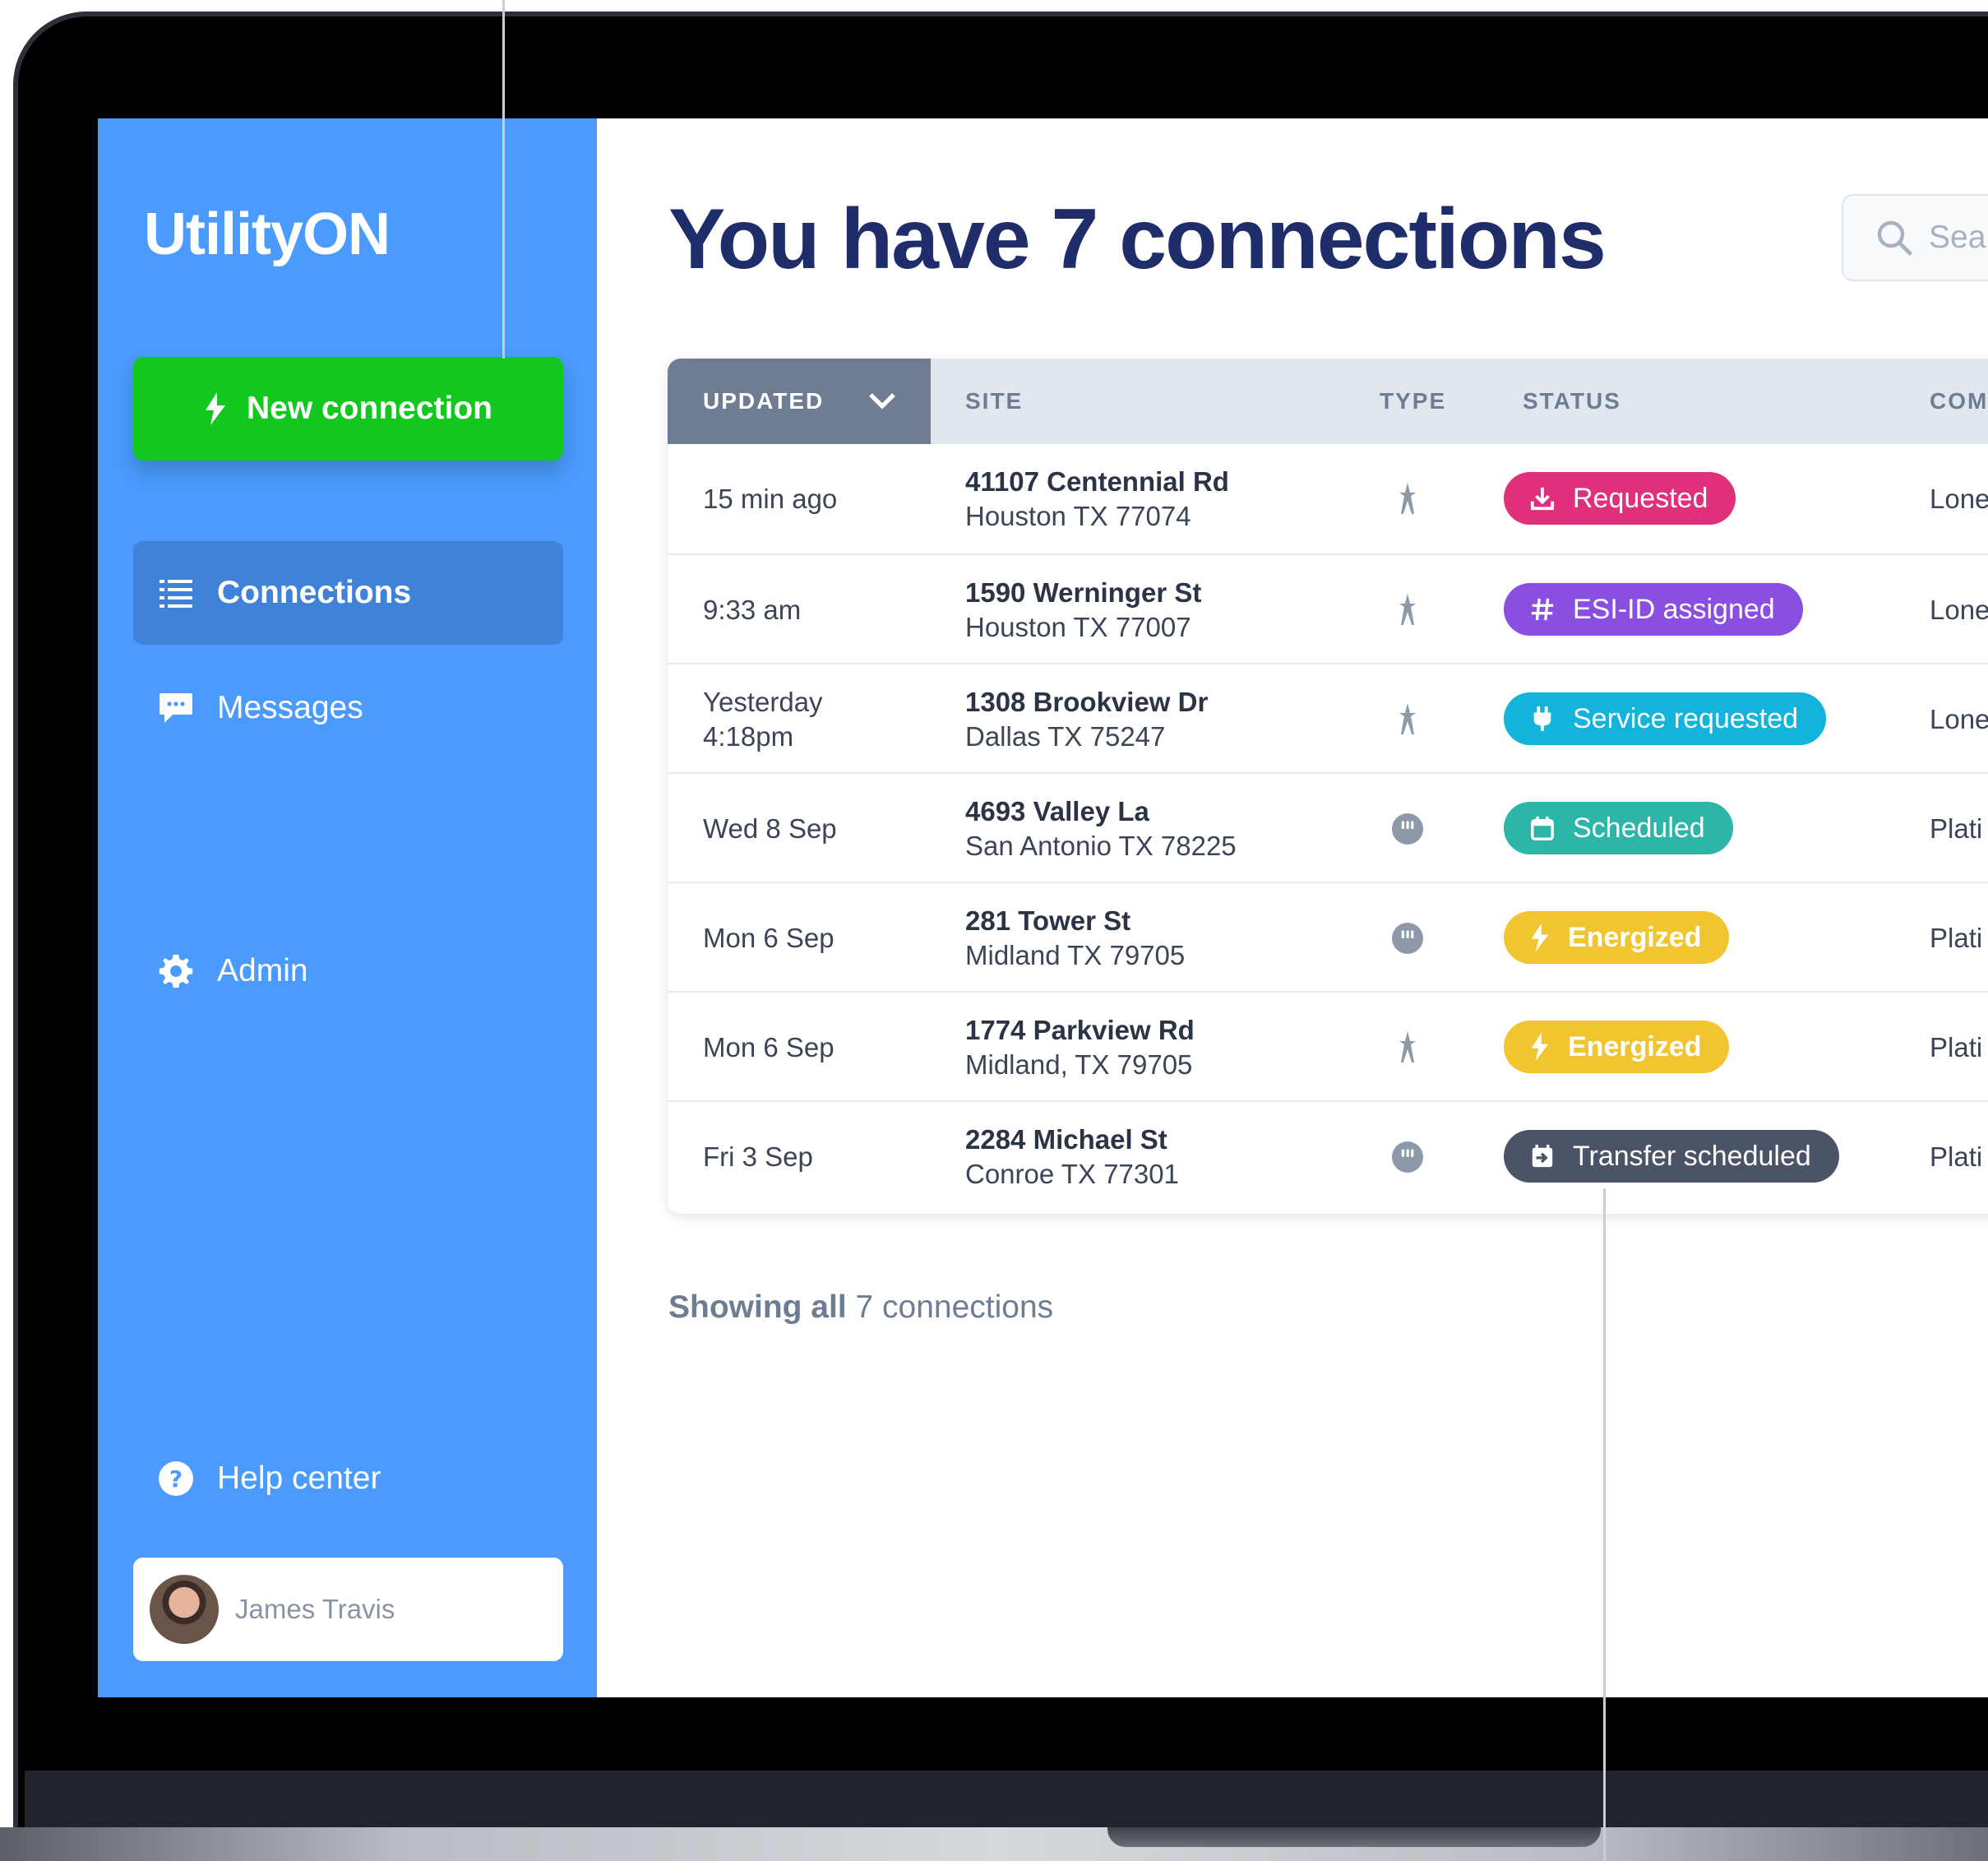 This screenshot has height=1861, width=1988. I want to click on sidebar-item-messages: Messages, so click(348, 708).